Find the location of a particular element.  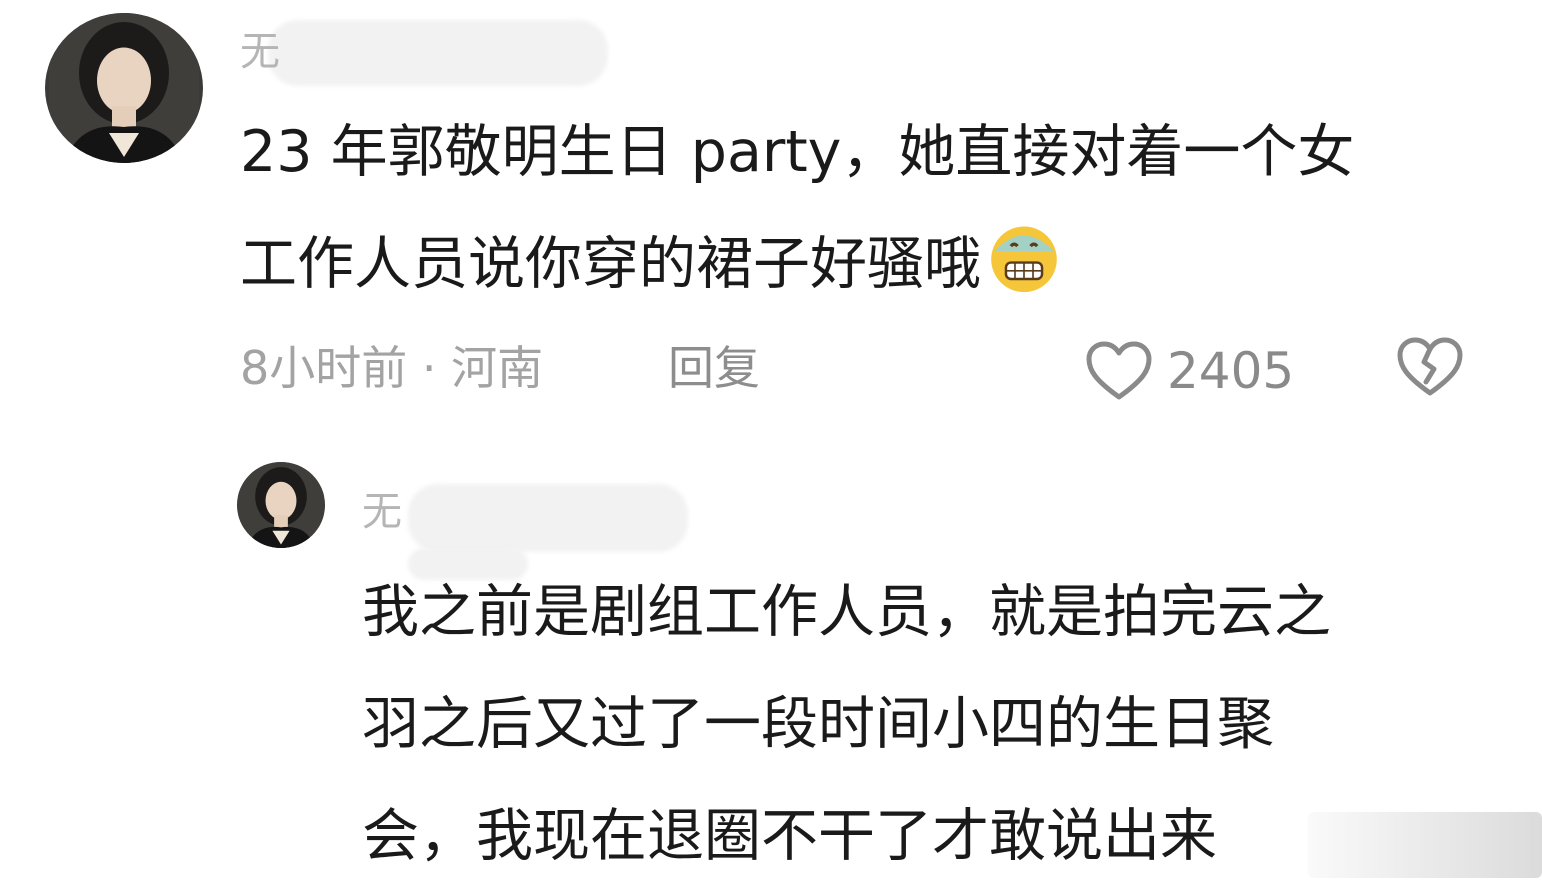

reply-avatar is located at coordinates (281, 505).